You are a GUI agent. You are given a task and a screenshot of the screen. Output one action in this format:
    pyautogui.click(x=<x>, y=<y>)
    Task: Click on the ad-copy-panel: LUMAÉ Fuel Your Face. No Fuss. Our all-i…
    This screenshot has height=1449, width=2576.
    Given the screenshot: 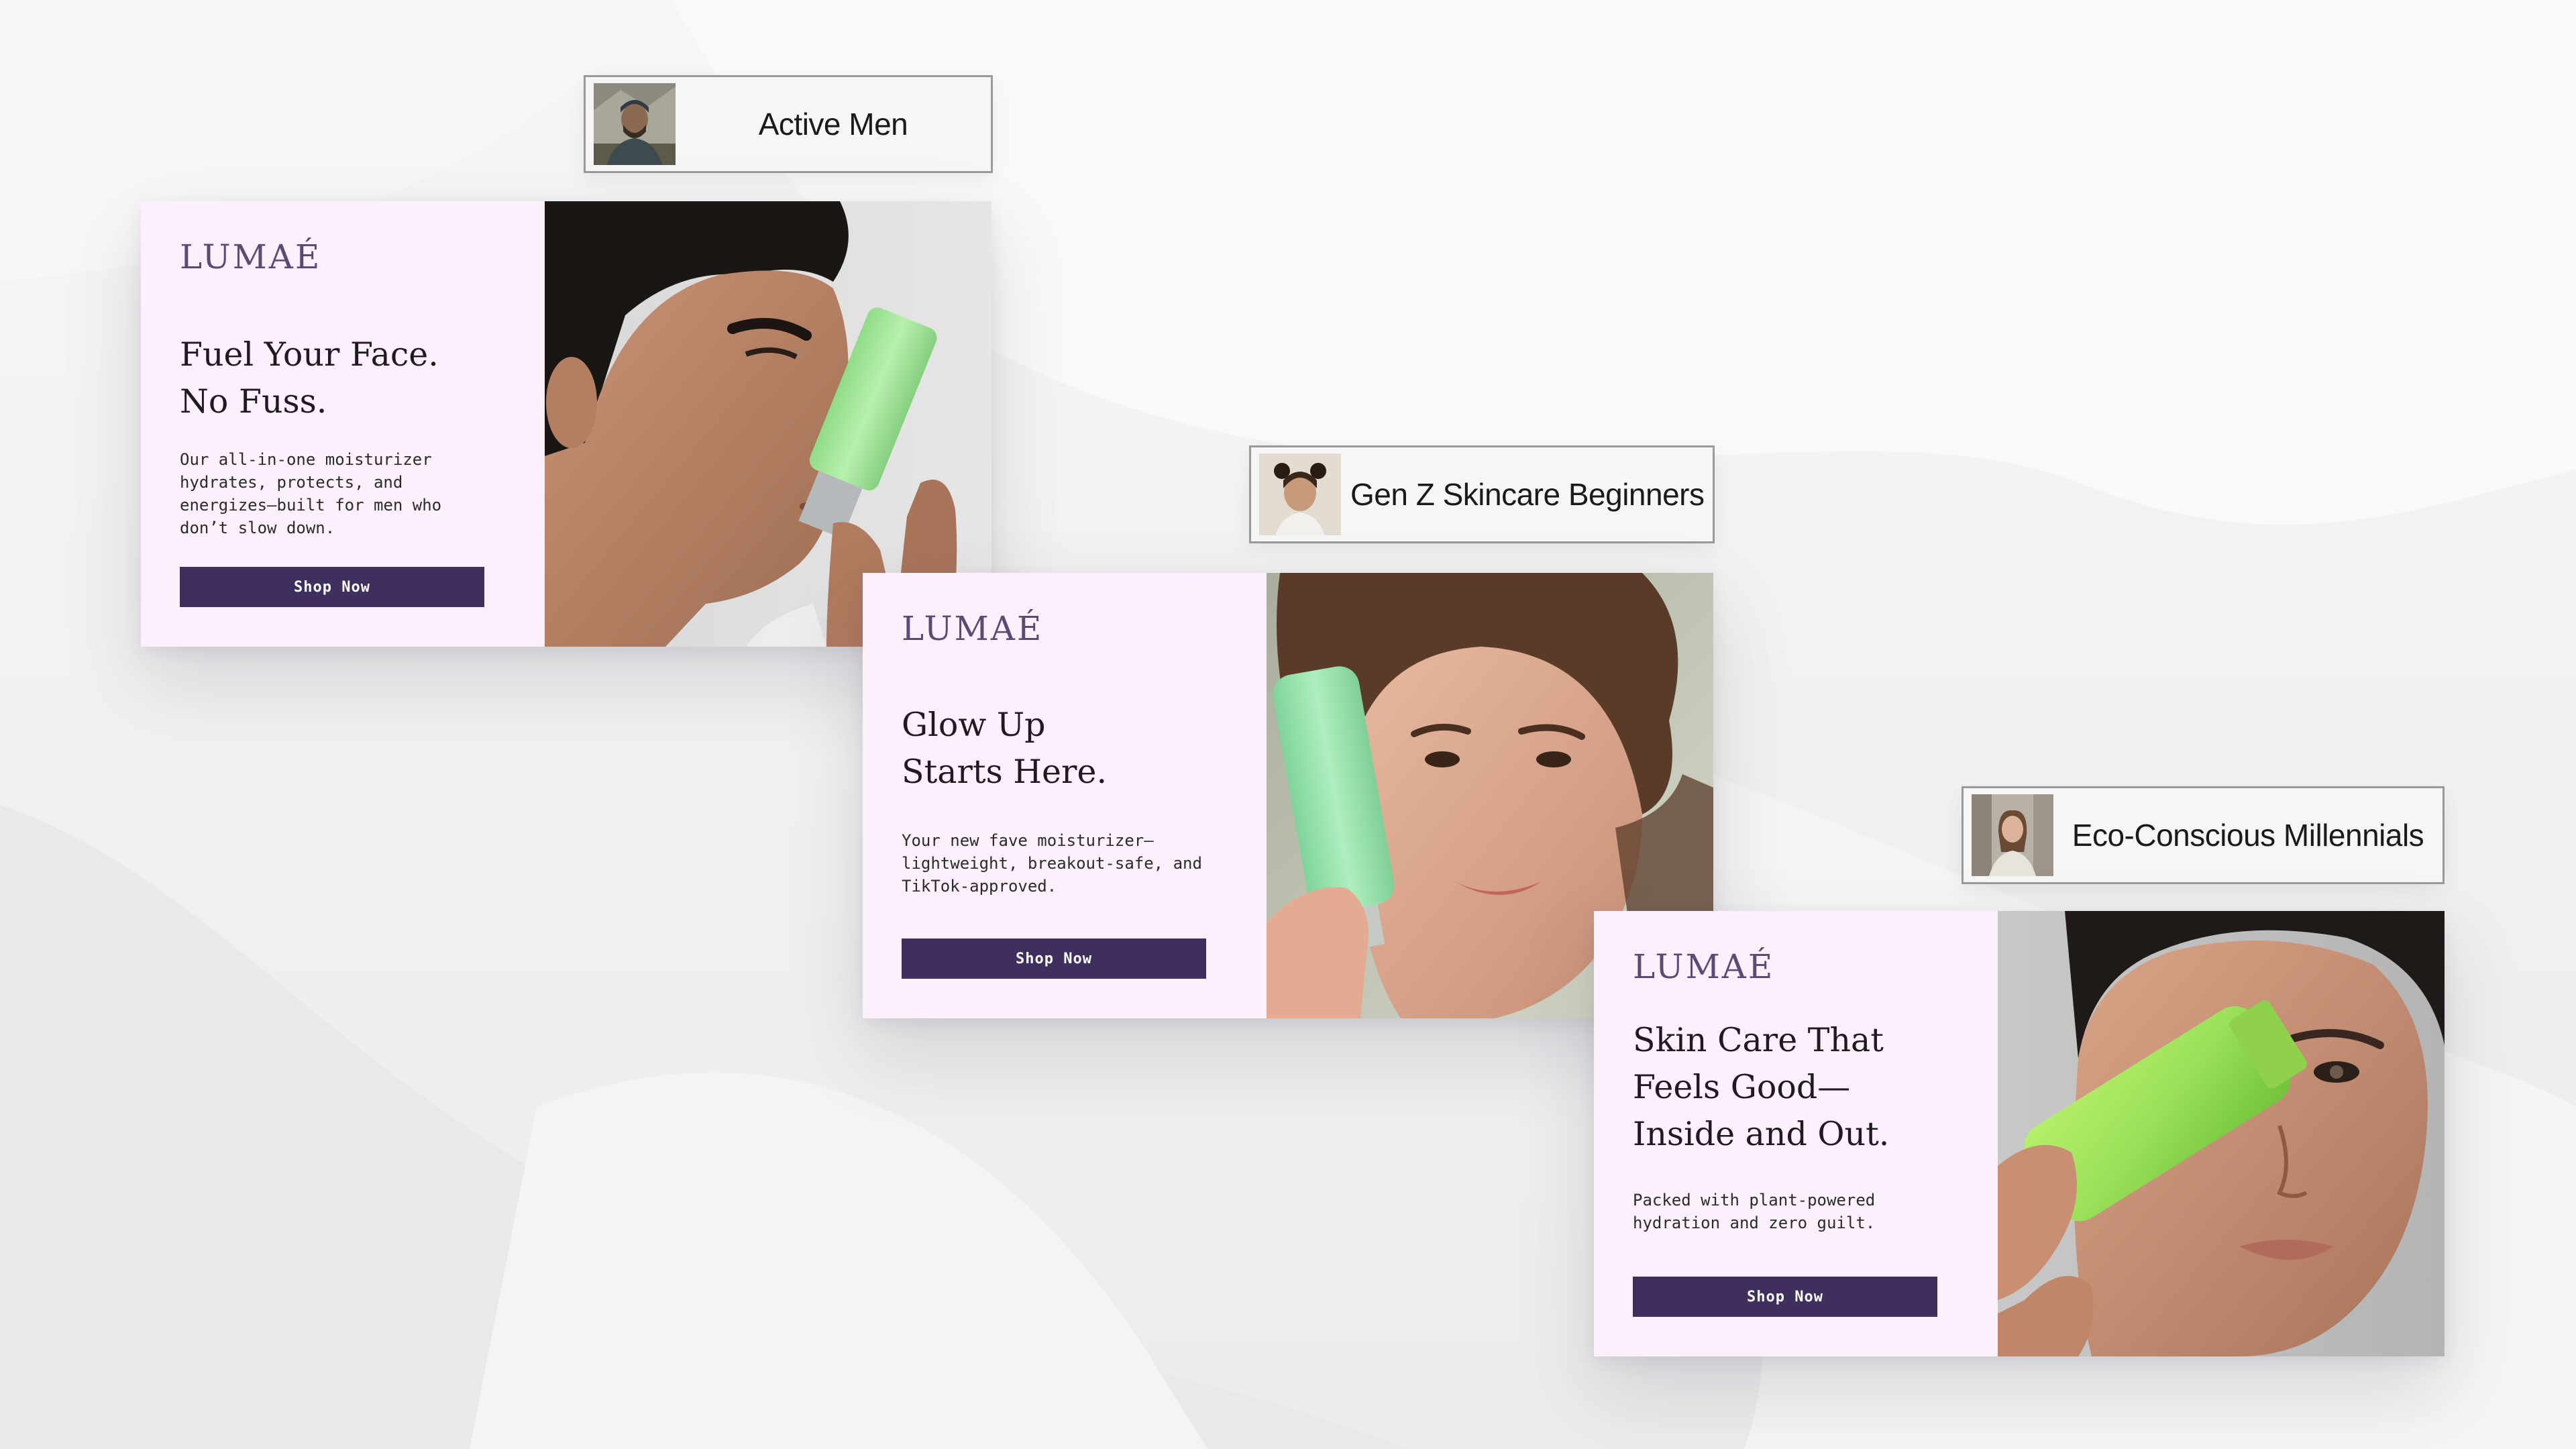 What is the action you would take?
    pyautogui.click(x=343, y=424)
    